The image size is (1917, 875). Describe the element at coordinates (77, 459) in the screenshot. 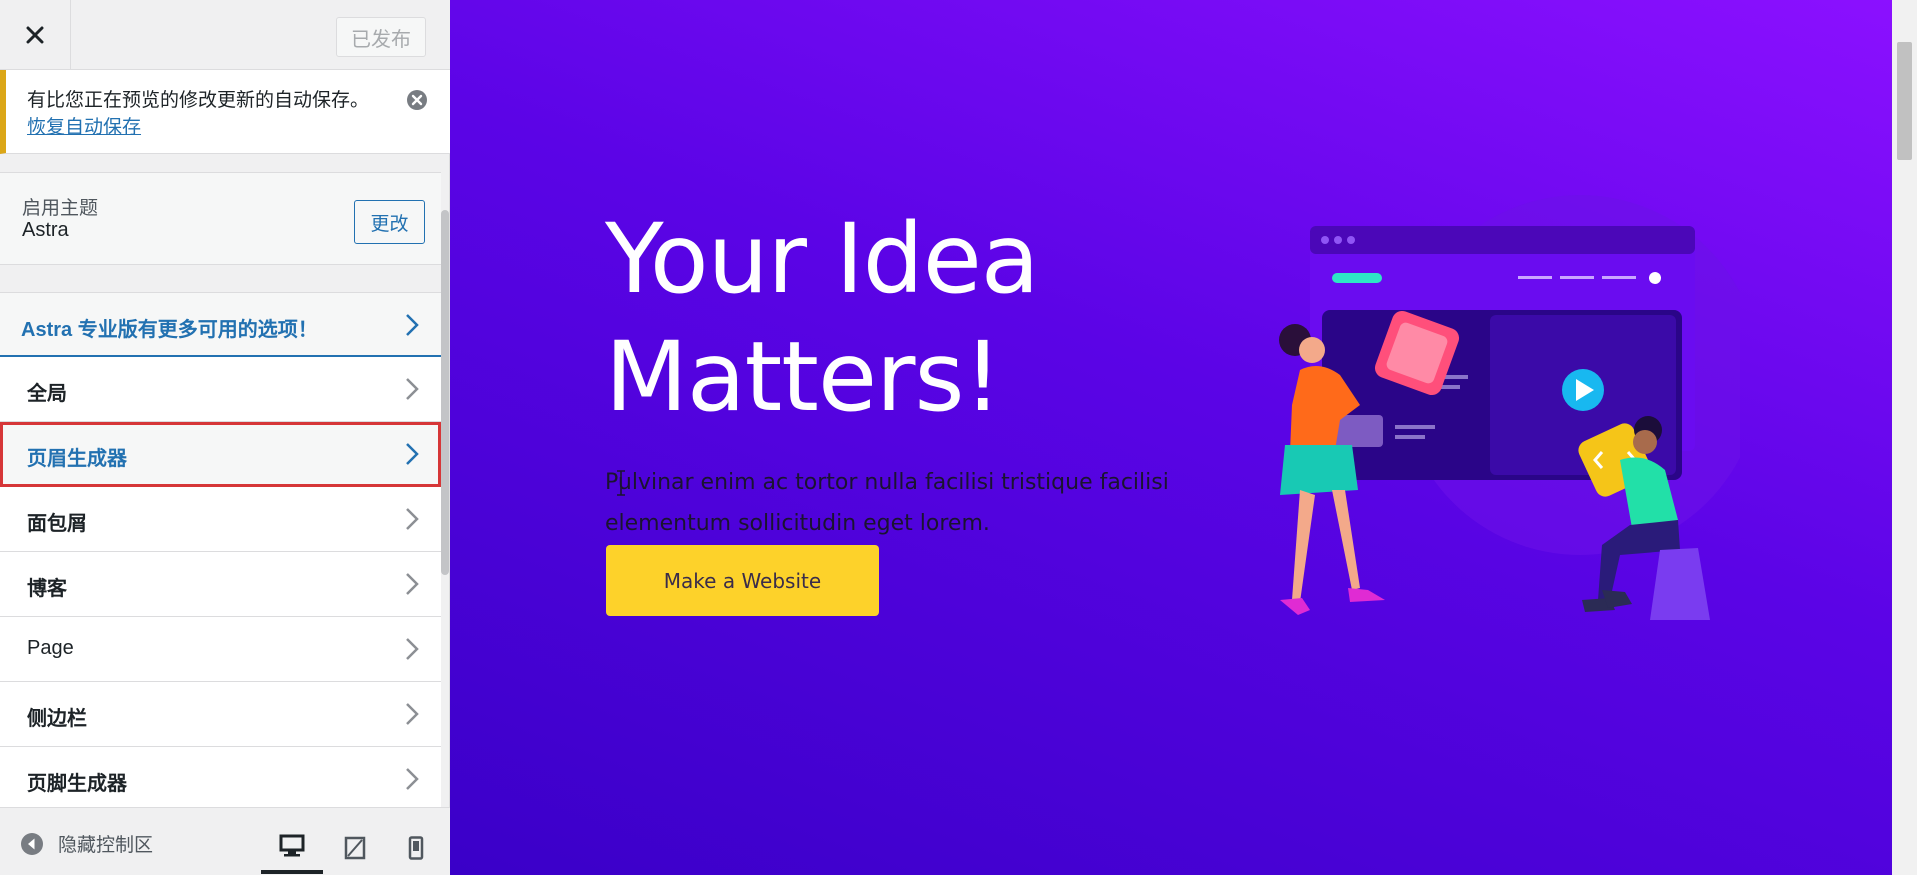

I see `menu-item-label: 页眉生成器` at that location.